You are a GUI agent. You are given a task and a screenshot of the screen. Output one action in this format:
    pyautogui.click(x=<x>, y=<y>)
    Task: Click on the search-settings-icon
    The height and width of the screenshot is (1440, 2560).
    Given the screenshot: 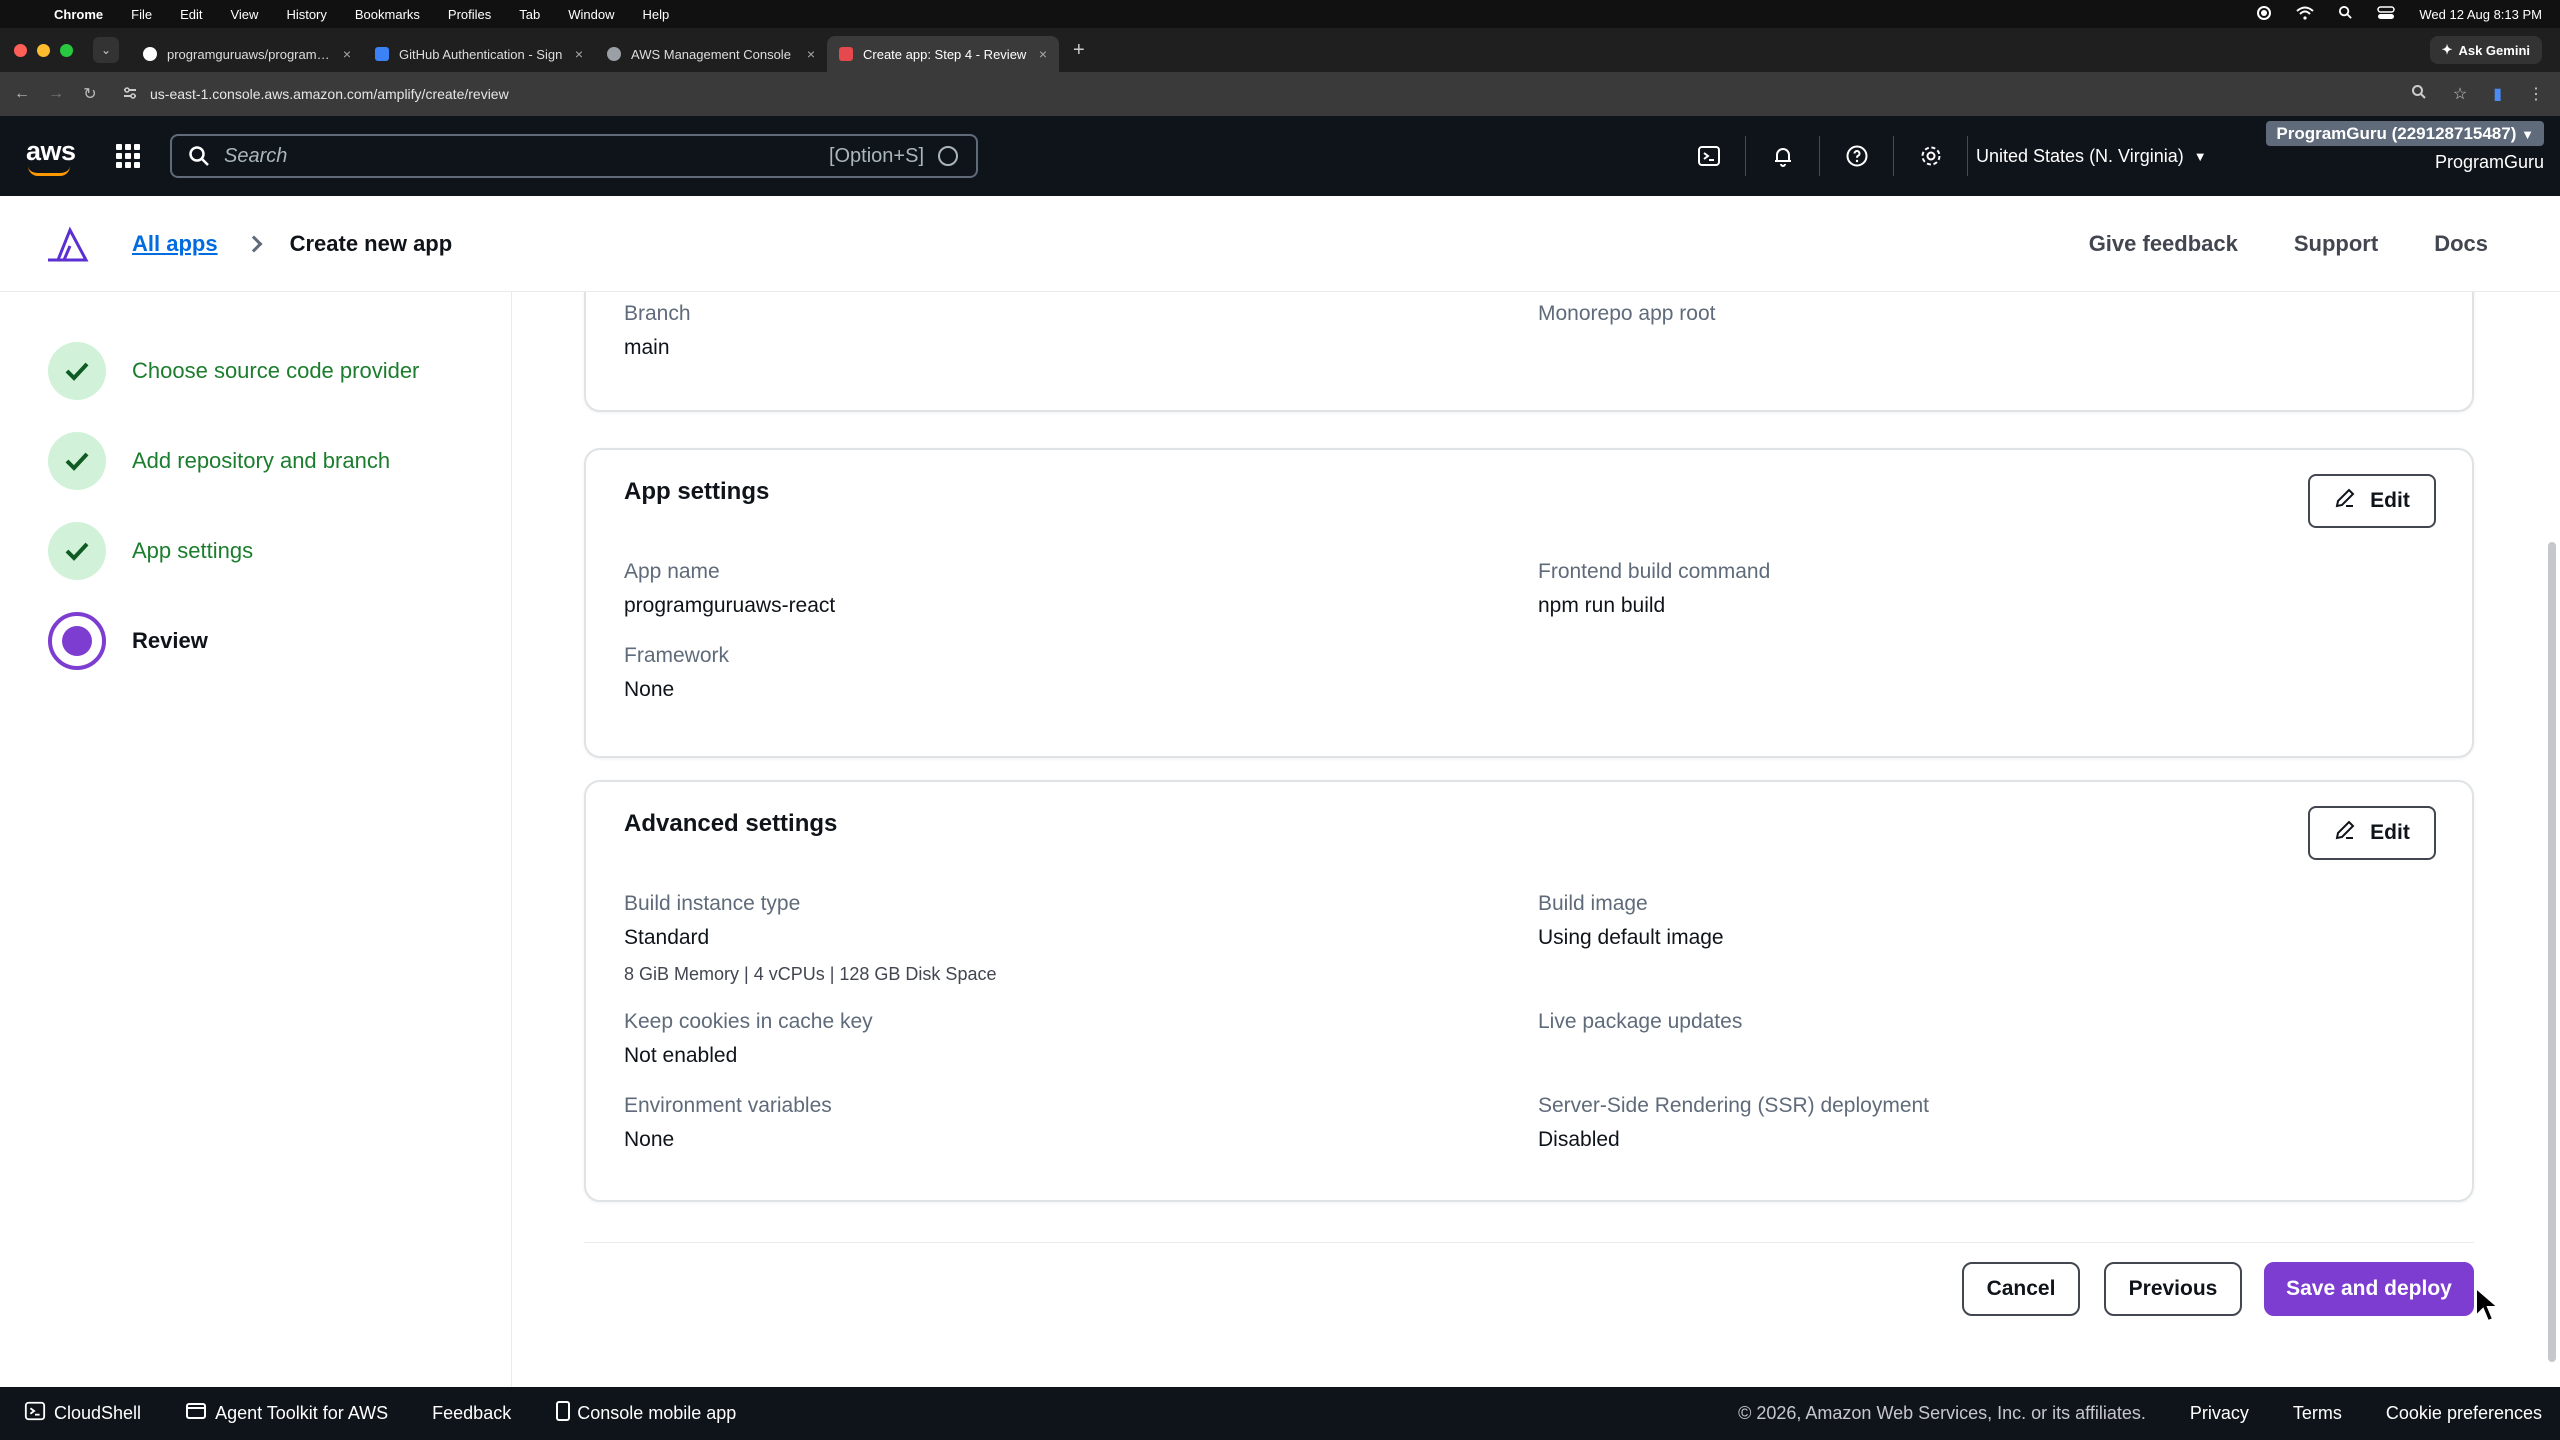 What is the action you would take?
    pyautogui.click(x=948, y=156)
    